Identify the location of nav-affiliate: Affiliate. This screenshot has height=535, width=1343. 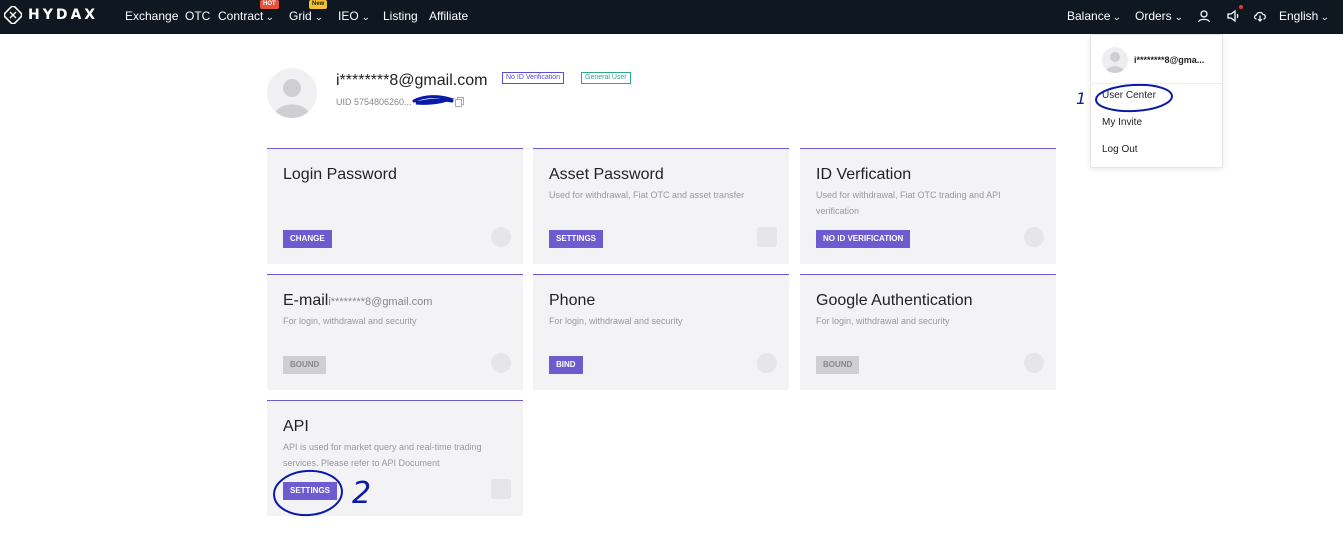
(448, 16).